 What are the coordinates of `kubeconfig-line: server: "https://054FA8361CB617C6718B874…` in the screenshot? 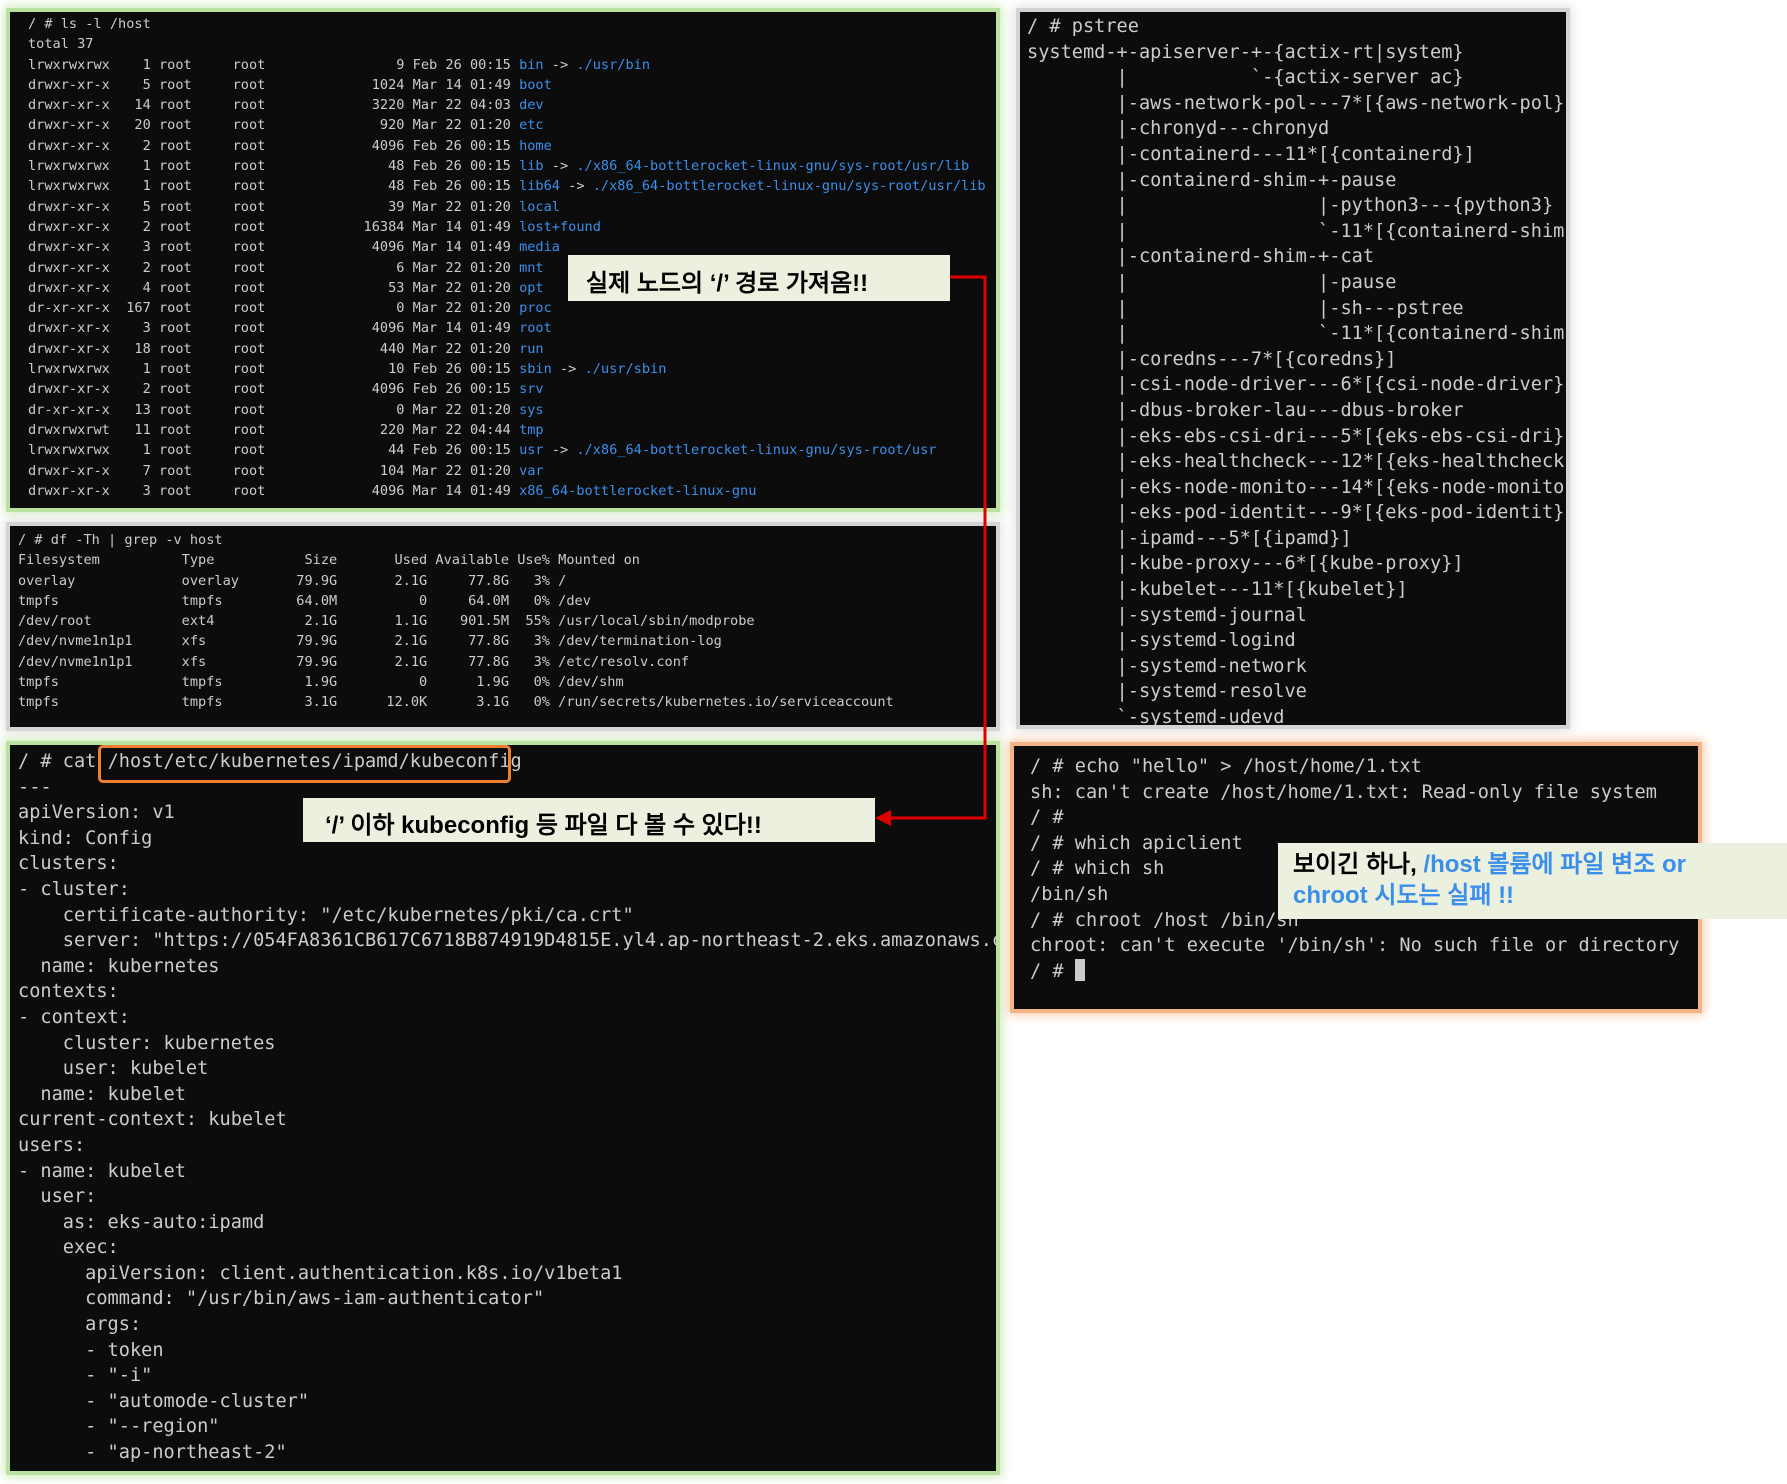 It's located at (507, 941).